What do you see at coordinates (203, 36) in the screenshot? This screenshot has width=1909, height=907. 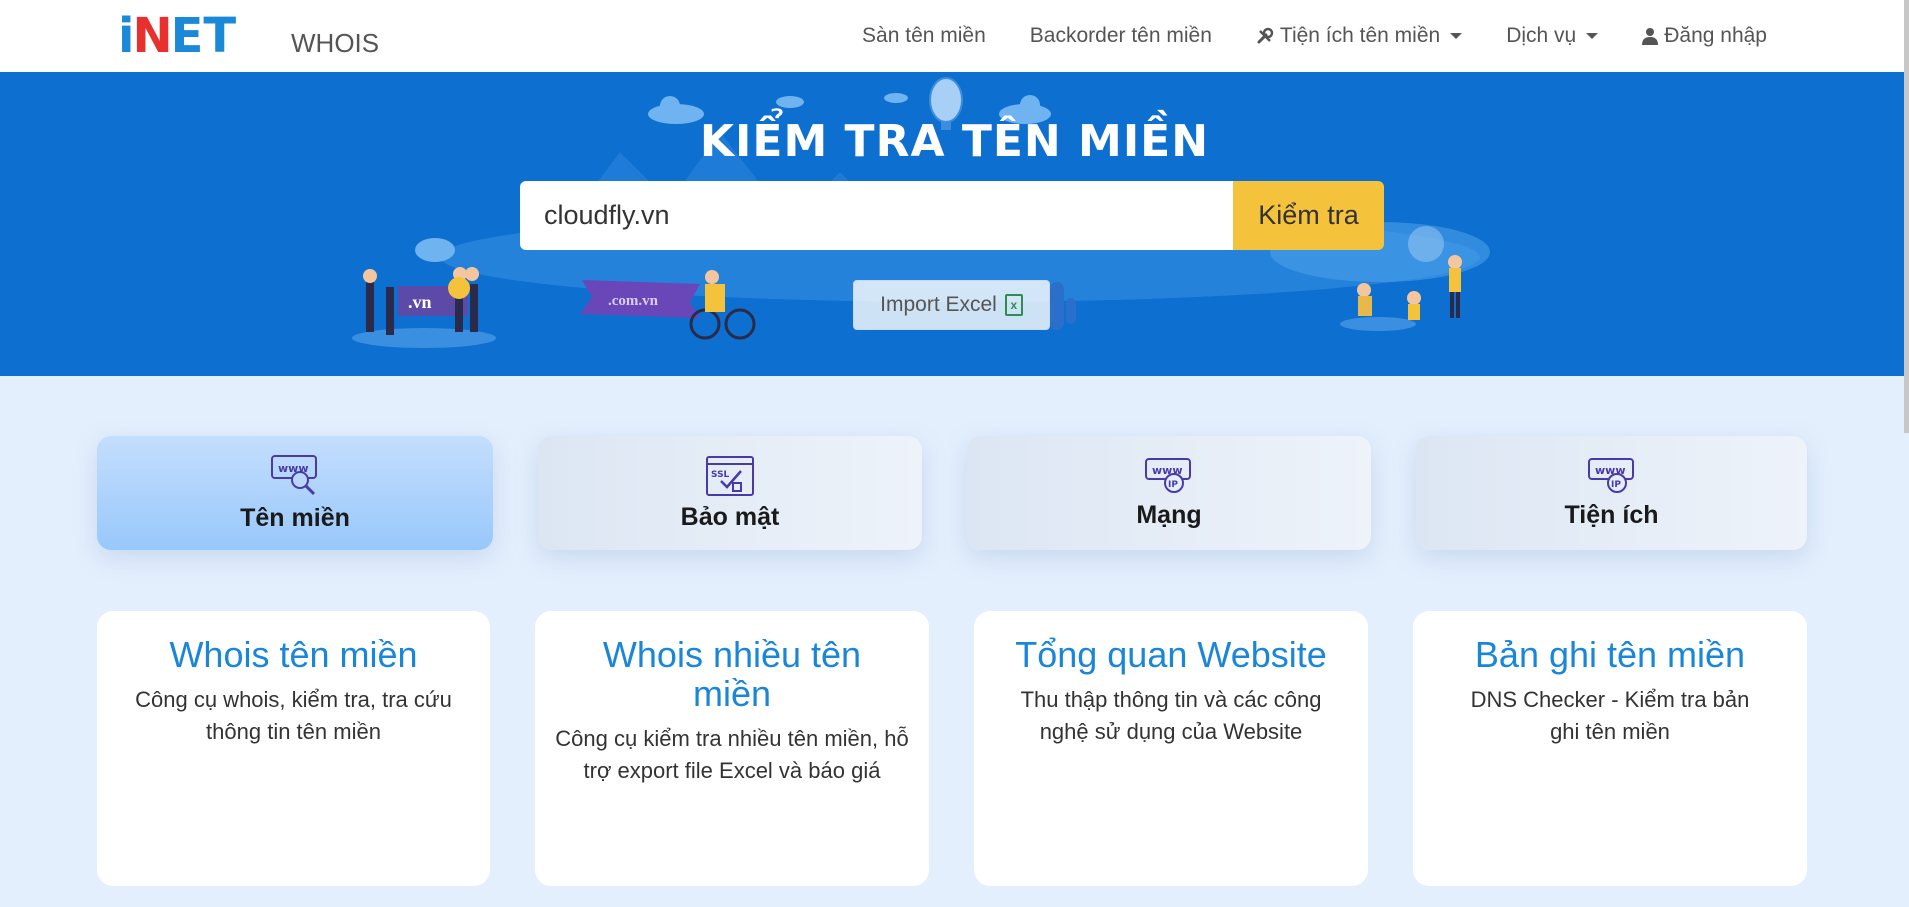 I see `logo-letters-et: ET` at bounding box center [203, 36].